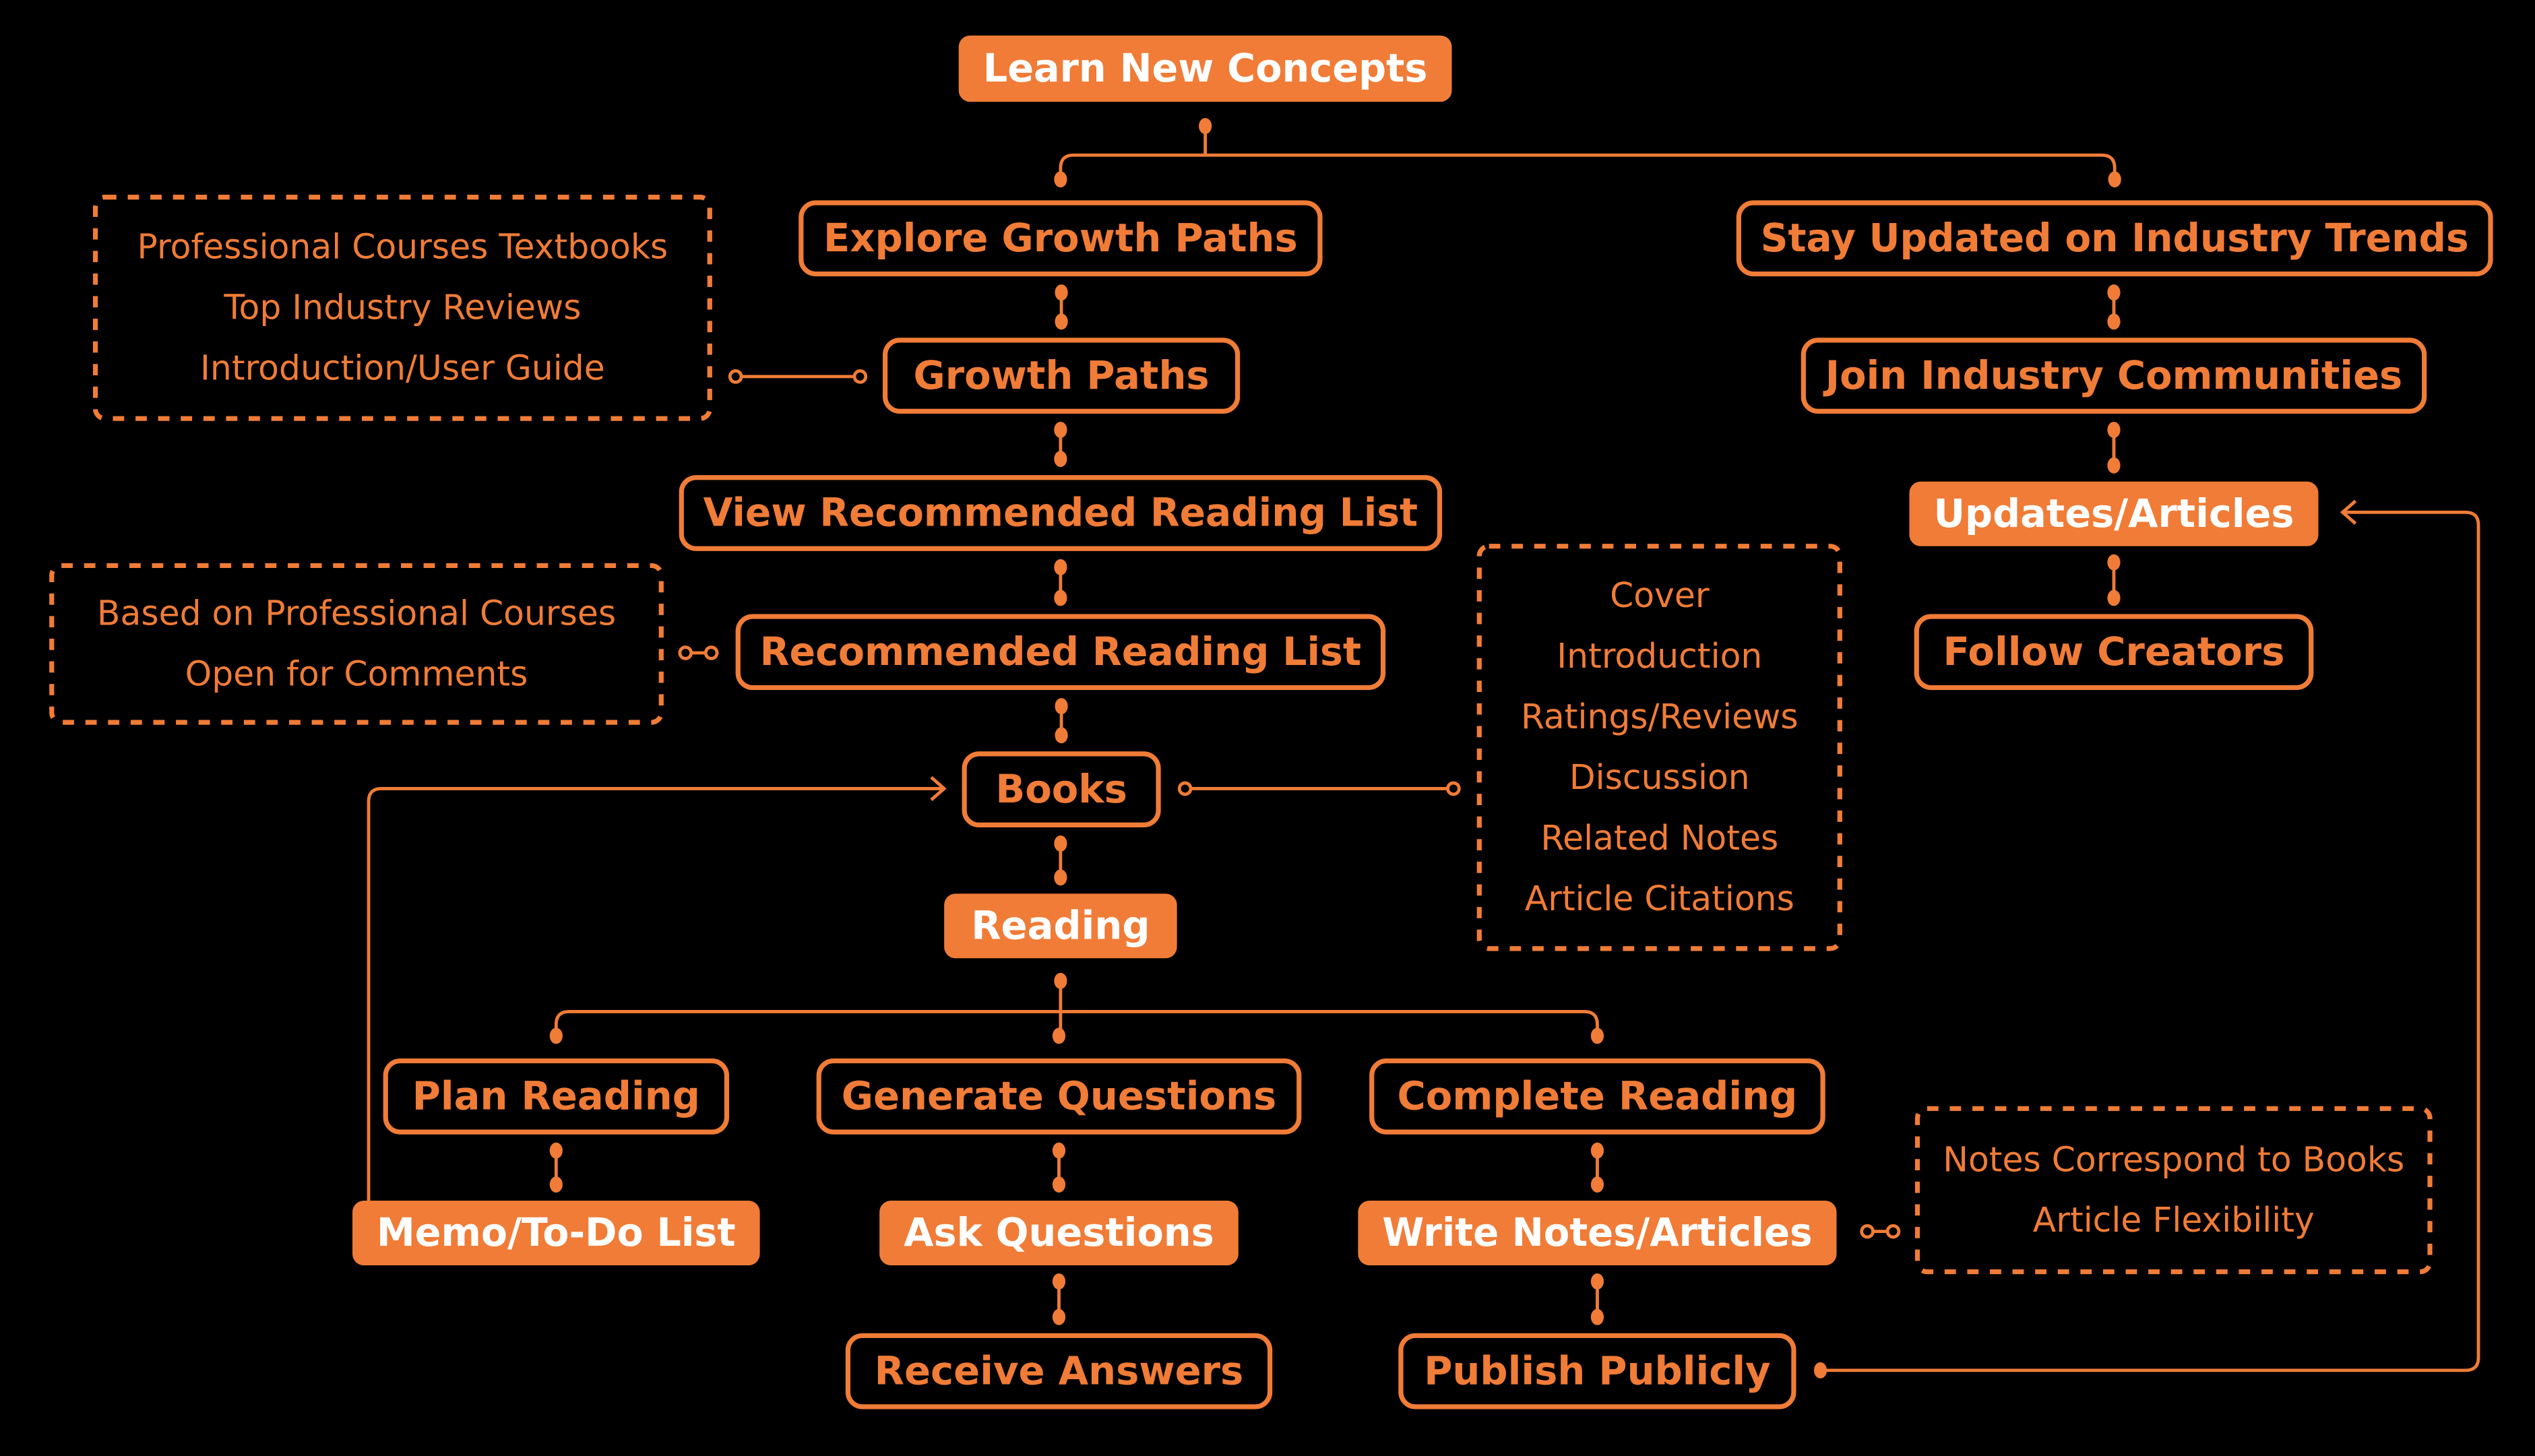 The image size is (2535, 1456). I want to click on node-label: Growth Paths, so click(1061, 375).